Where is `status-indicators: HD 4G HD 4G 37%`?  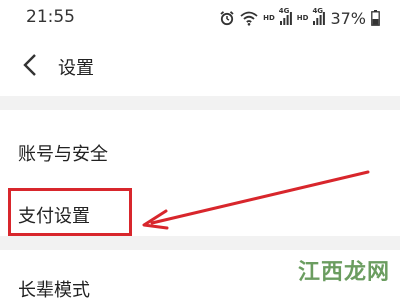 status-indicators: HD 4G HD 4G 37% is located at coordinates (299, 17).